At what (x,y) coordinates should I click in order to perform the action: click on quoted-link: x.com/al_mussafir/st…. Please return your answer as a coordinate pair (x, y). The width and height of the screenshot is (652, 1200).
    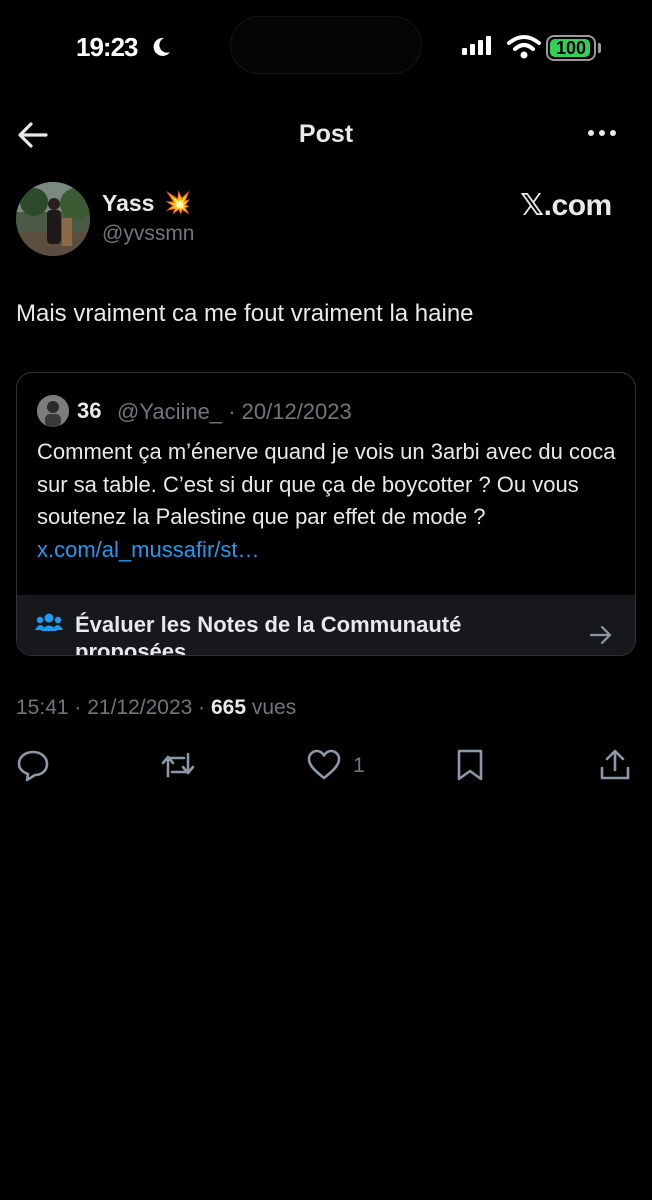
    Looking at the image, I should click on (148, 549).